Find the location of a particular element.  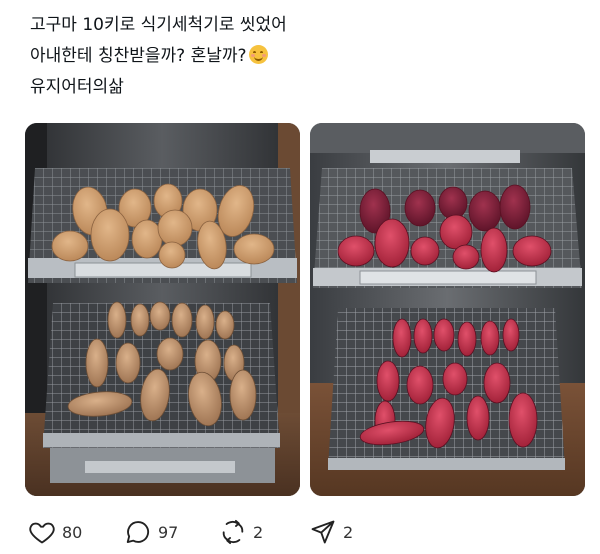

heart-icon is located at coordinates (42, 533).